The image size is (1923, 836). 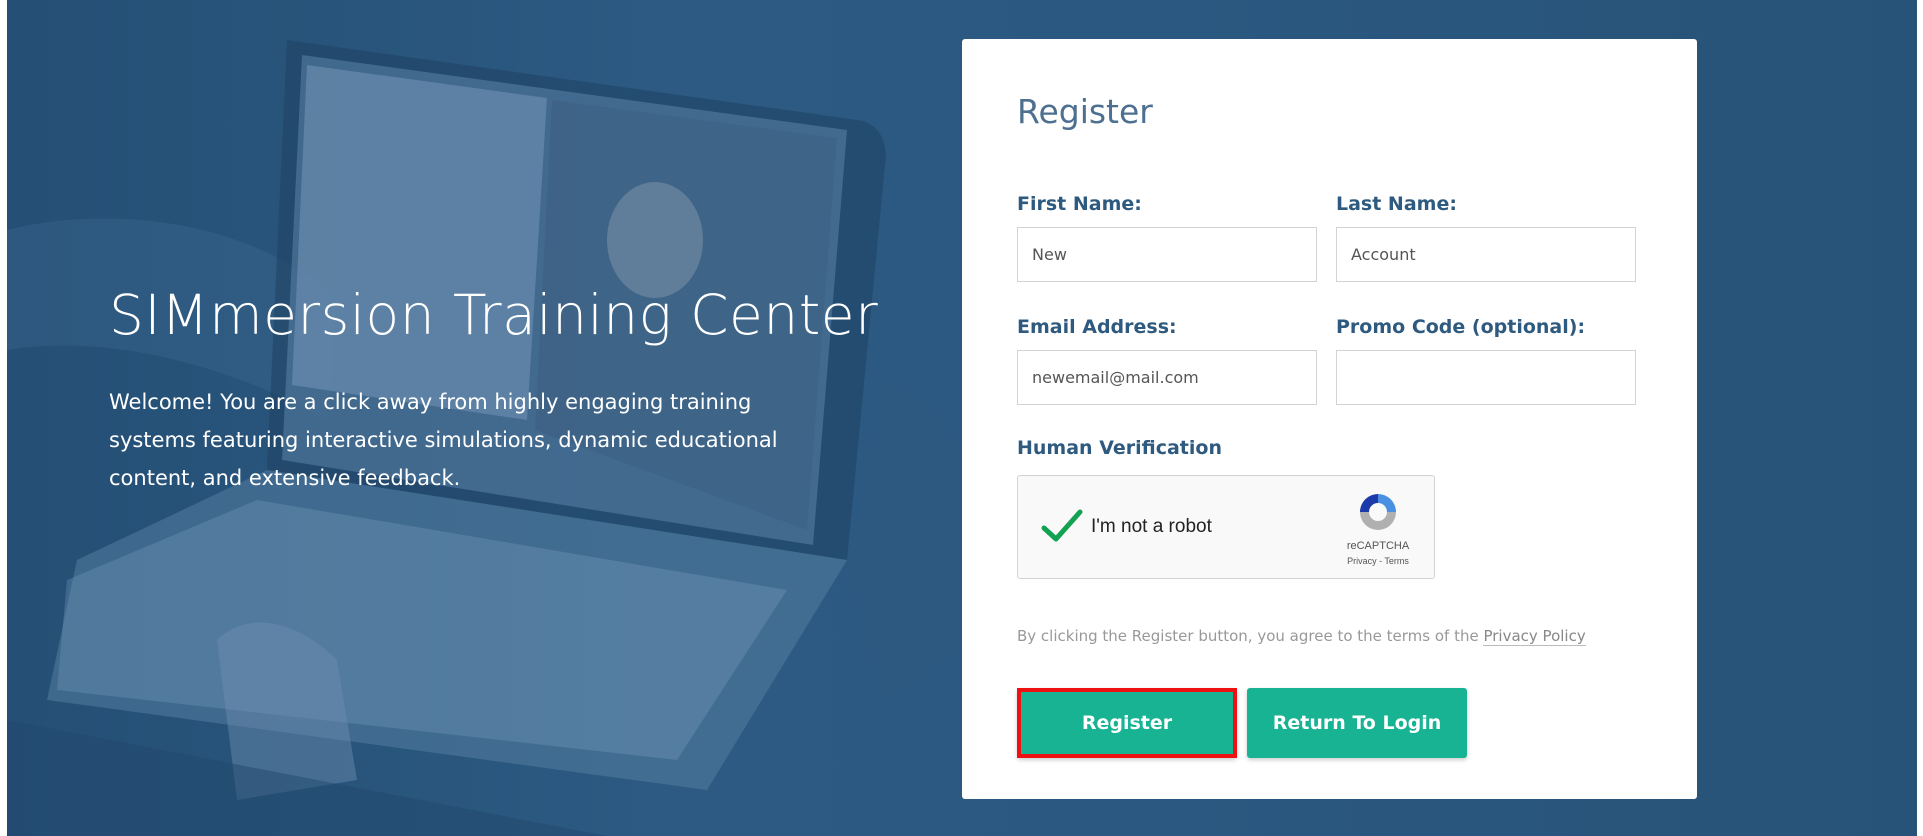 I want to click on privacy-policy-link: Privacy Policy, so click(x=1534, y=636).